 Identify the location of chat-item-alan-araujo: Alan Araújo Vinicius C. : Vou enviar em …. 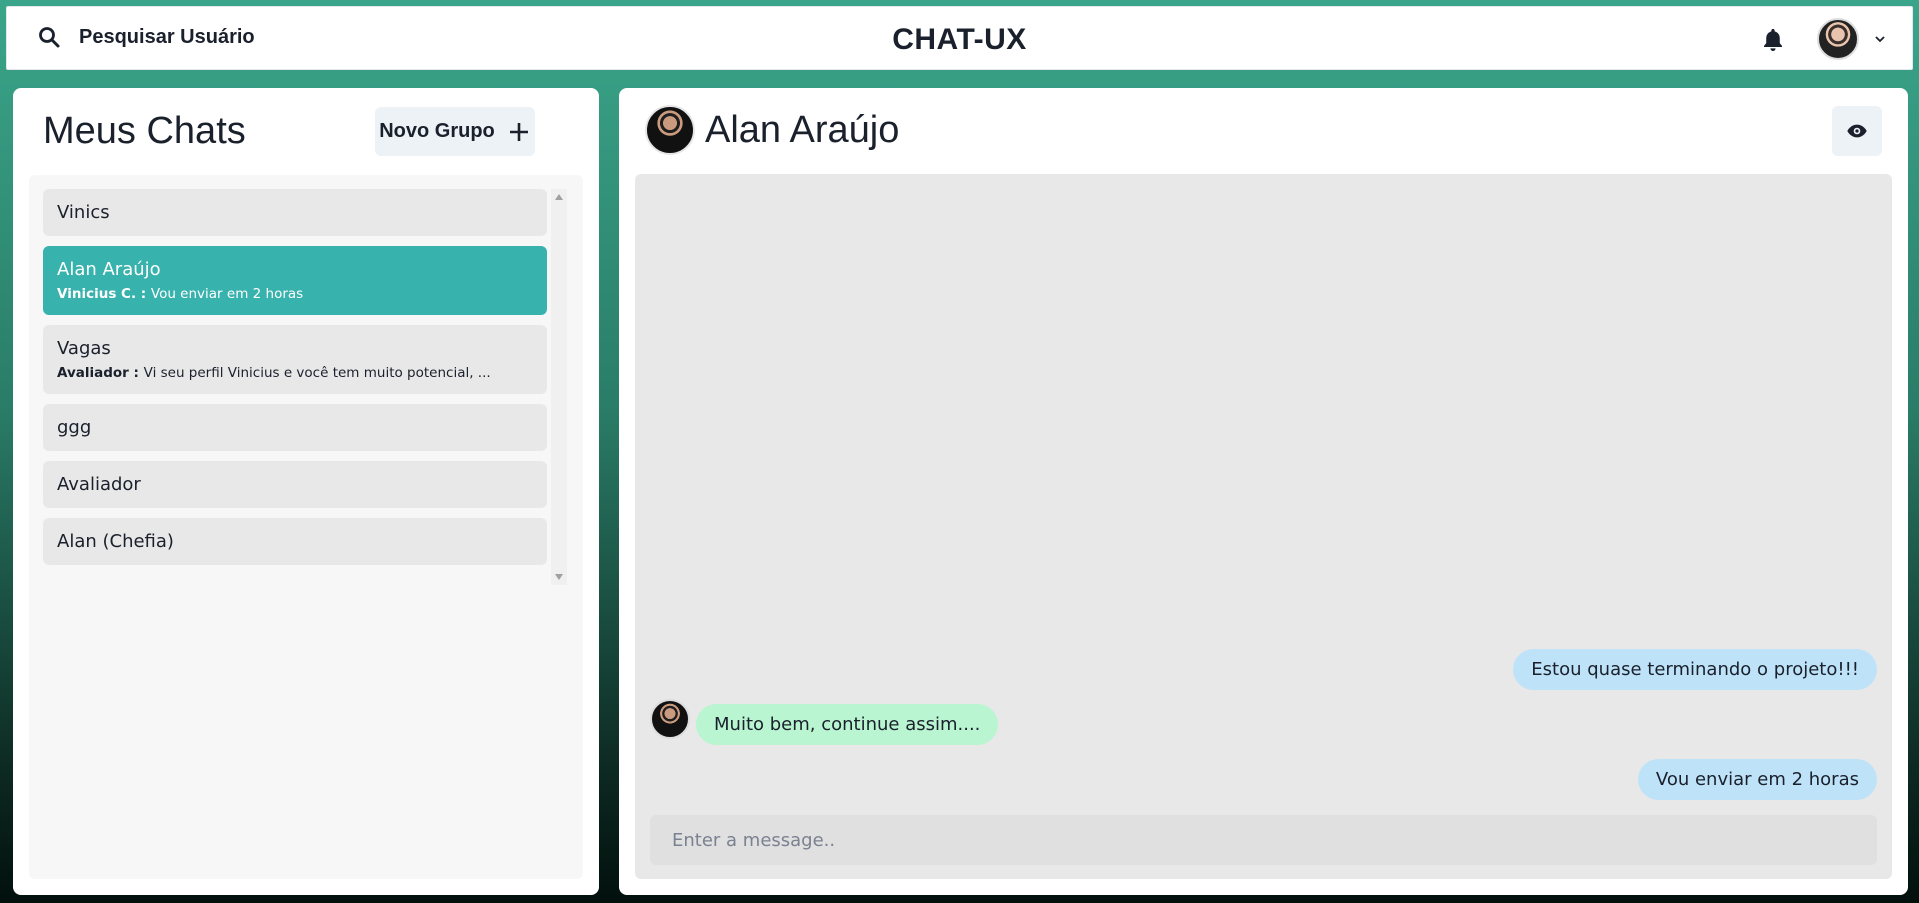
(295, 280).